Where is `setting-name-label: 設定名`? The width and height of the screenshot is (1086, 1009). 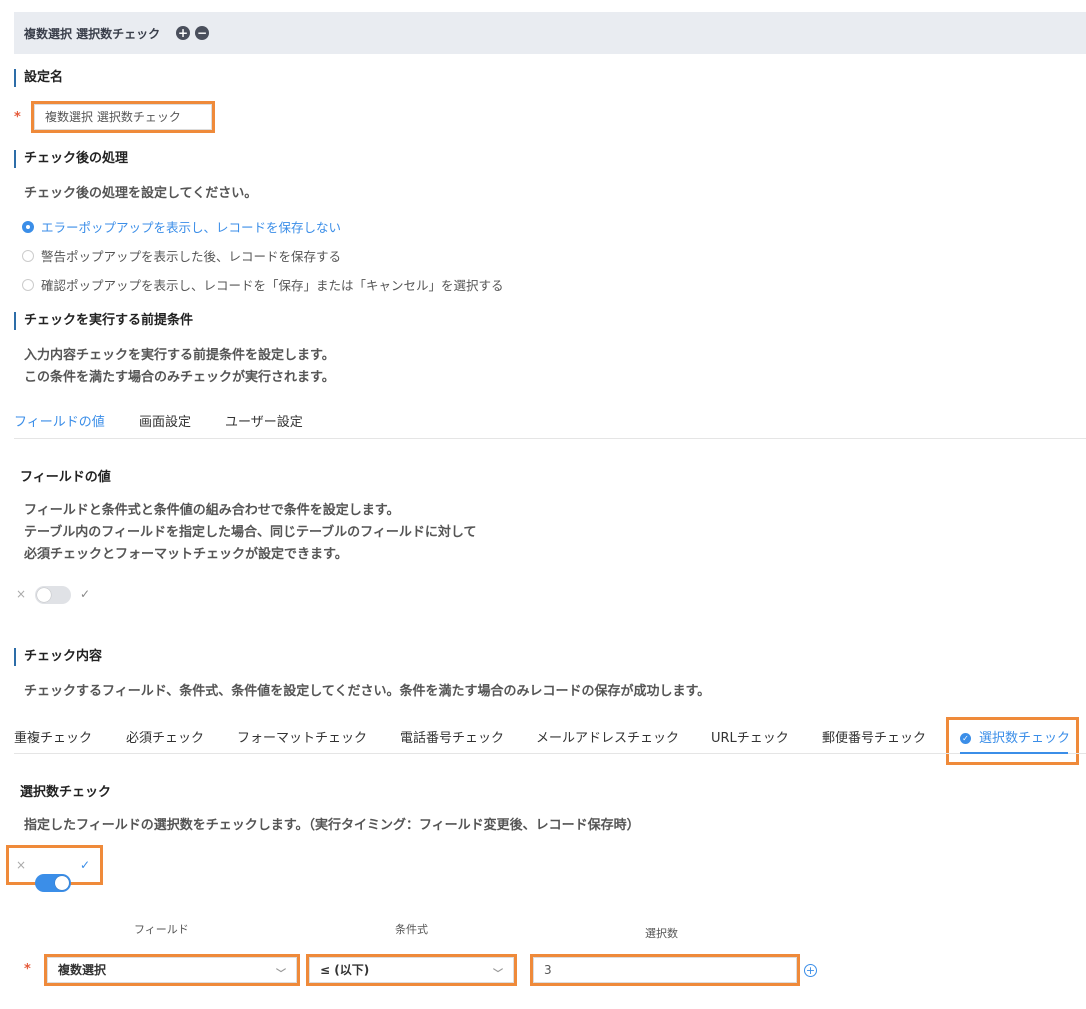
setting-name-label: 設定名 is located at coordinates (38, 78).